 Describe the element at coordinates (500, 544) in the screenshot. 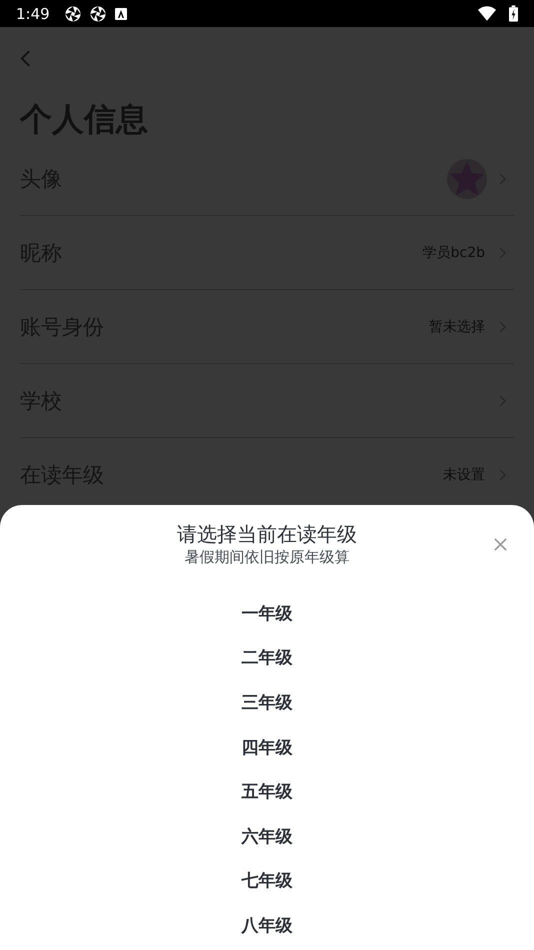

I see `close-icon` at that location.